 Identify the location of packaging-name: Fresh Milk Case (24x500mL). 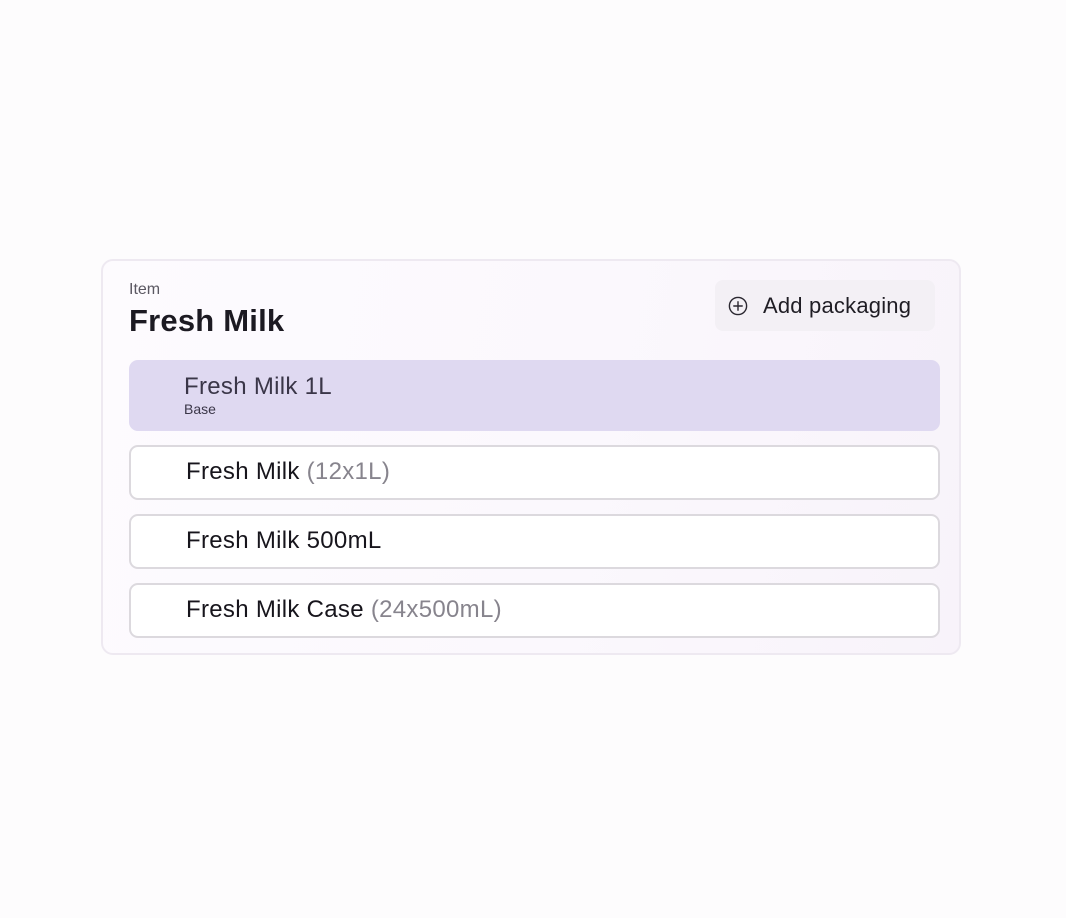
(344, 610).